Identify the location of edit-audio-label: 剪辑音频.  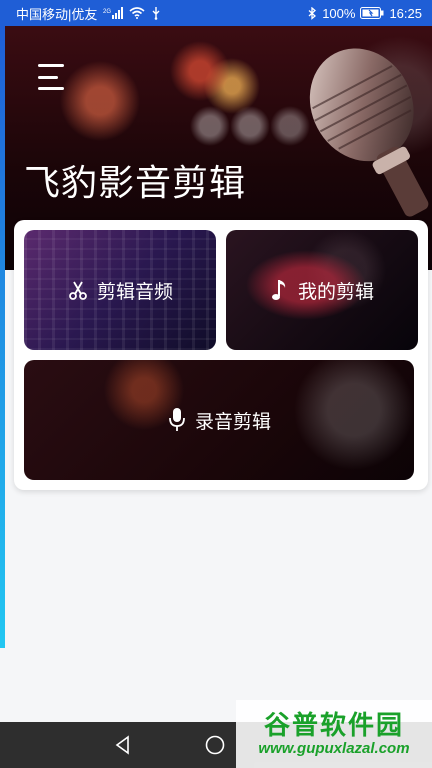
(134, 292).